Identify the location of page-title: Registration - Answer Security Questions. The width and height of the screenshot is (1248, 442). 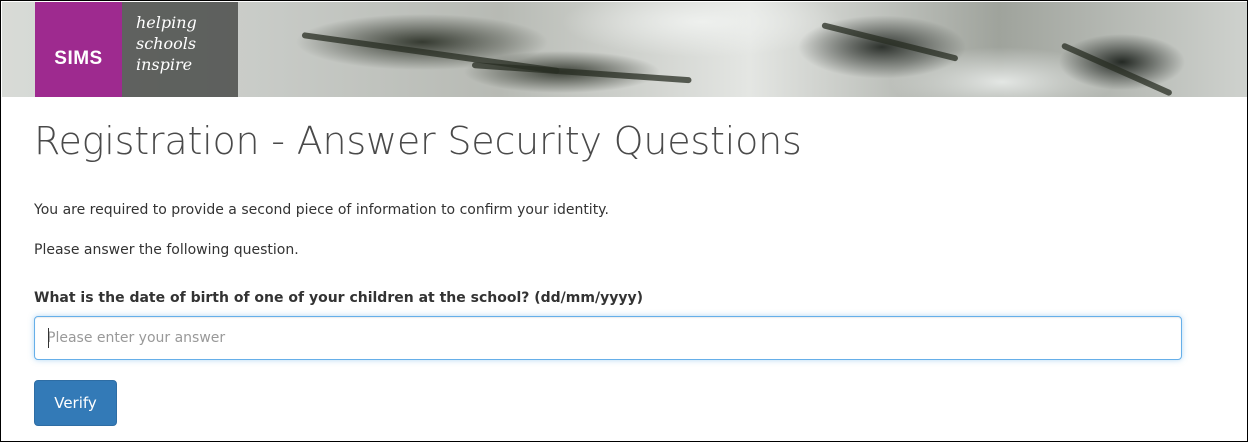
(418, 141).